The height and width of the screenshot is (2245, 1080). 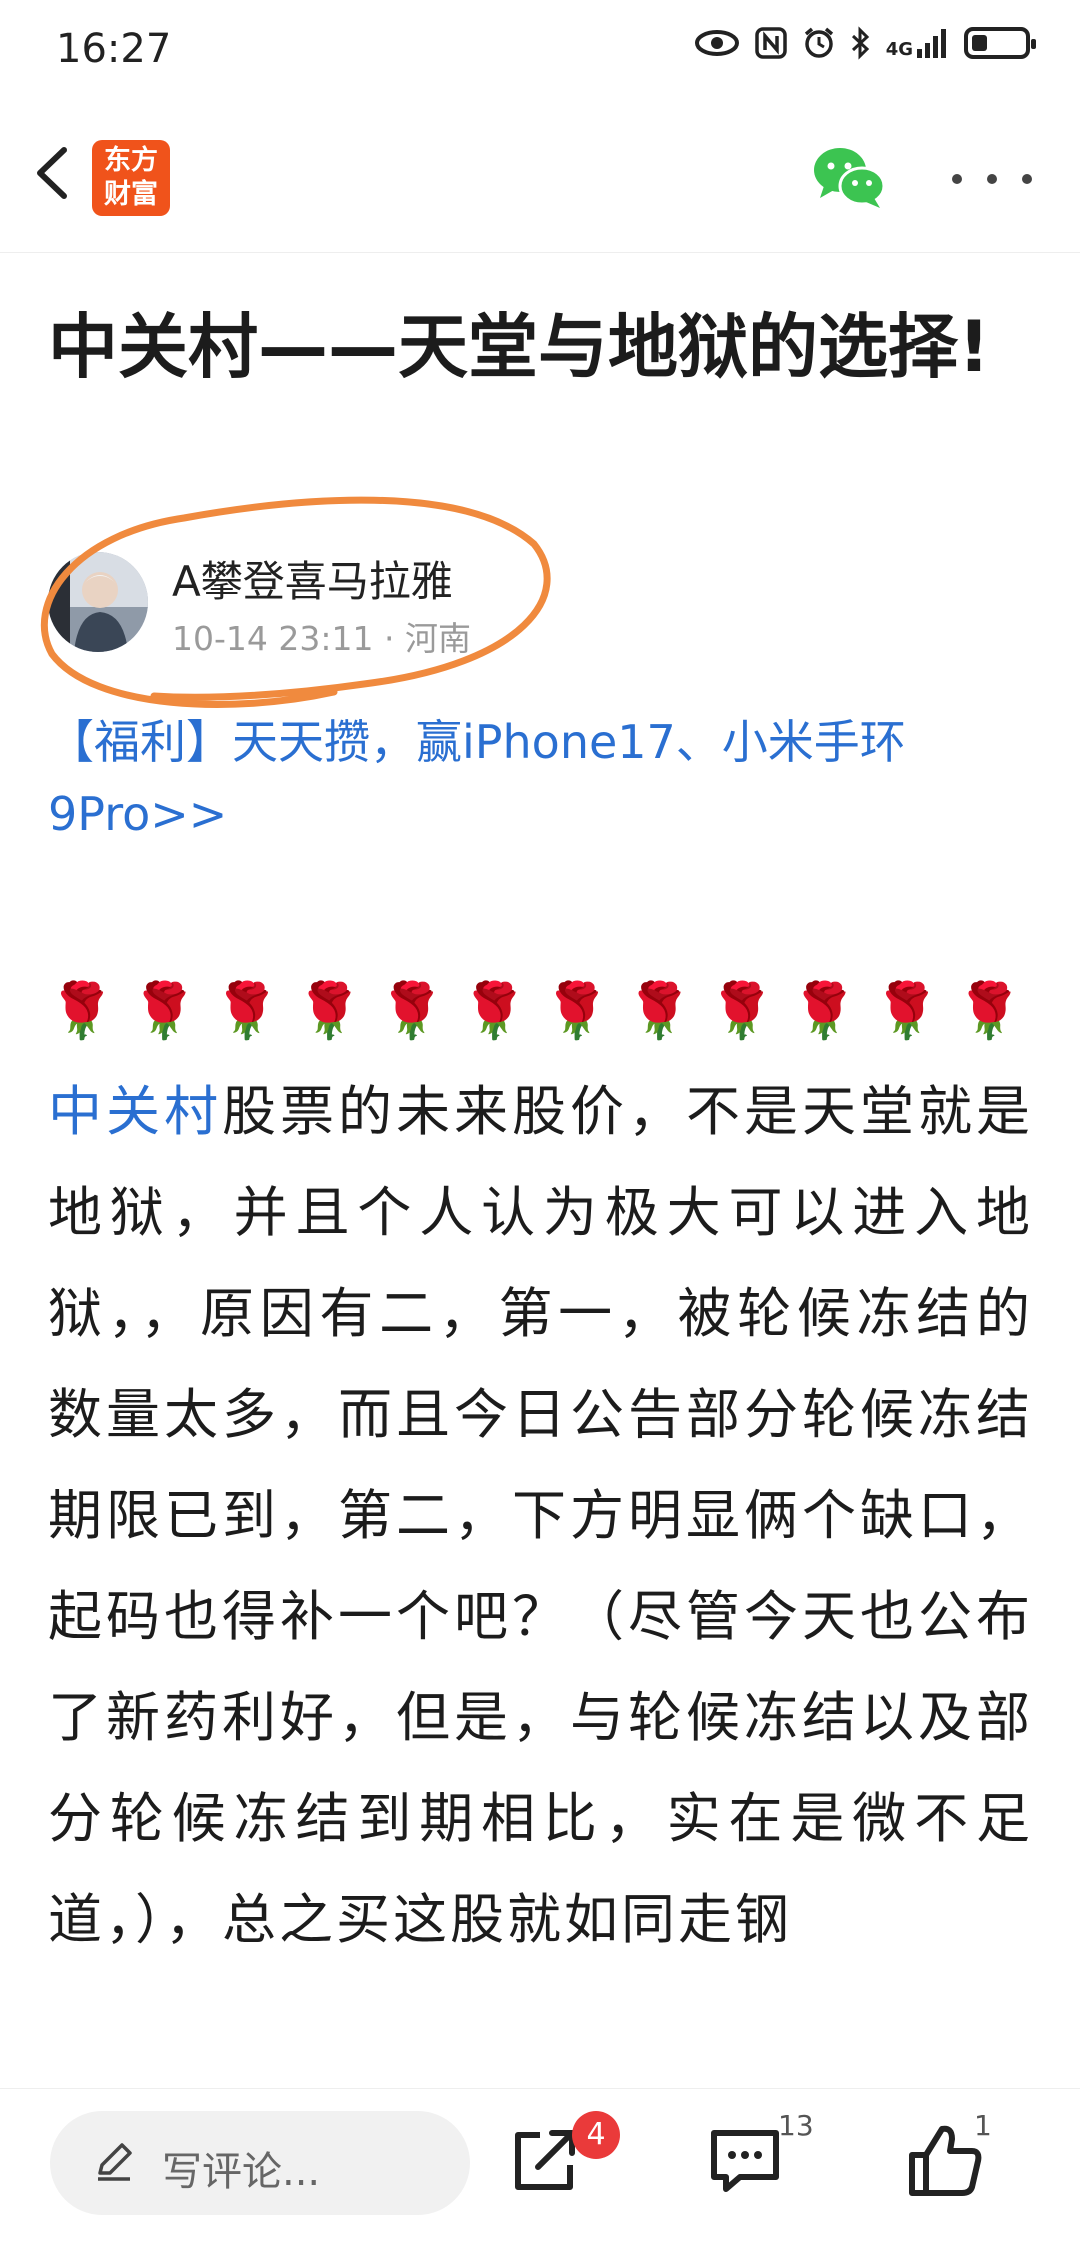 What do you see at coordinates (321, 638) in the screenshot?
I see `post-meta: 10-14 23:11 · 河南` at bounding box center [321, 638].